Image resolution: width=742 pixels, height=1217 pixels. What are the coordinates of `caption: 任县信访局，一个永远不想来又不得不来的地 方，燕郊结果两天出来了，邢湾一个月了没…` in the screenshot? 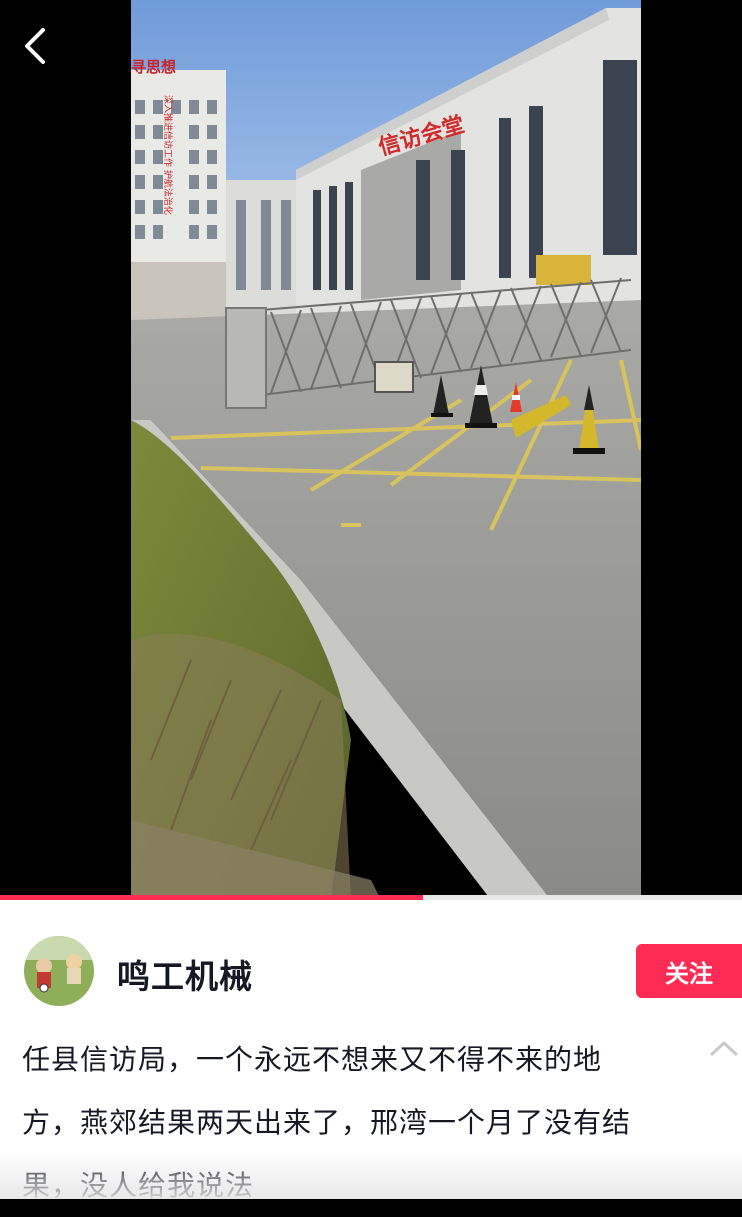 It's located at (357, 1122).